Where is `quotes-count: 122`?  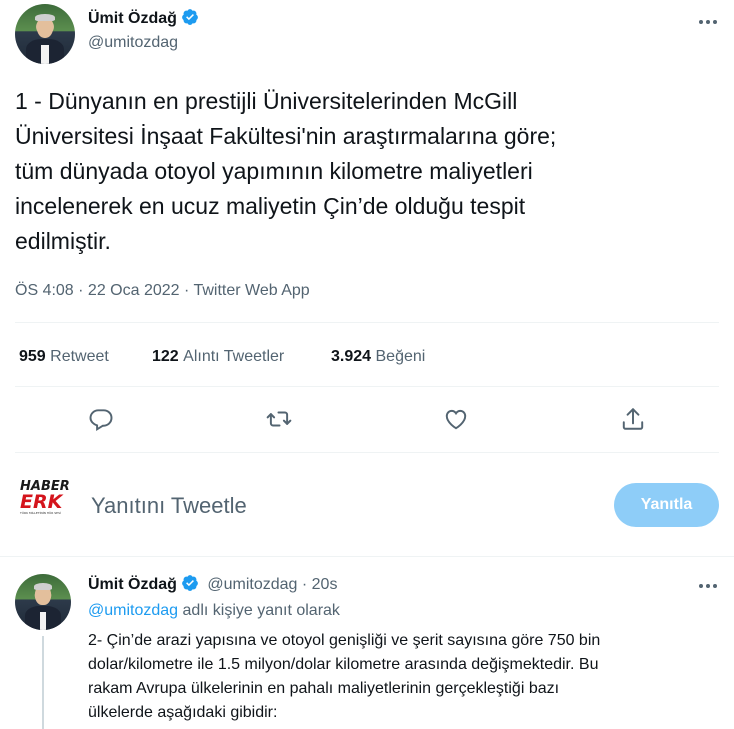
quotes-count: 122 is located at coordinates (165, 356).